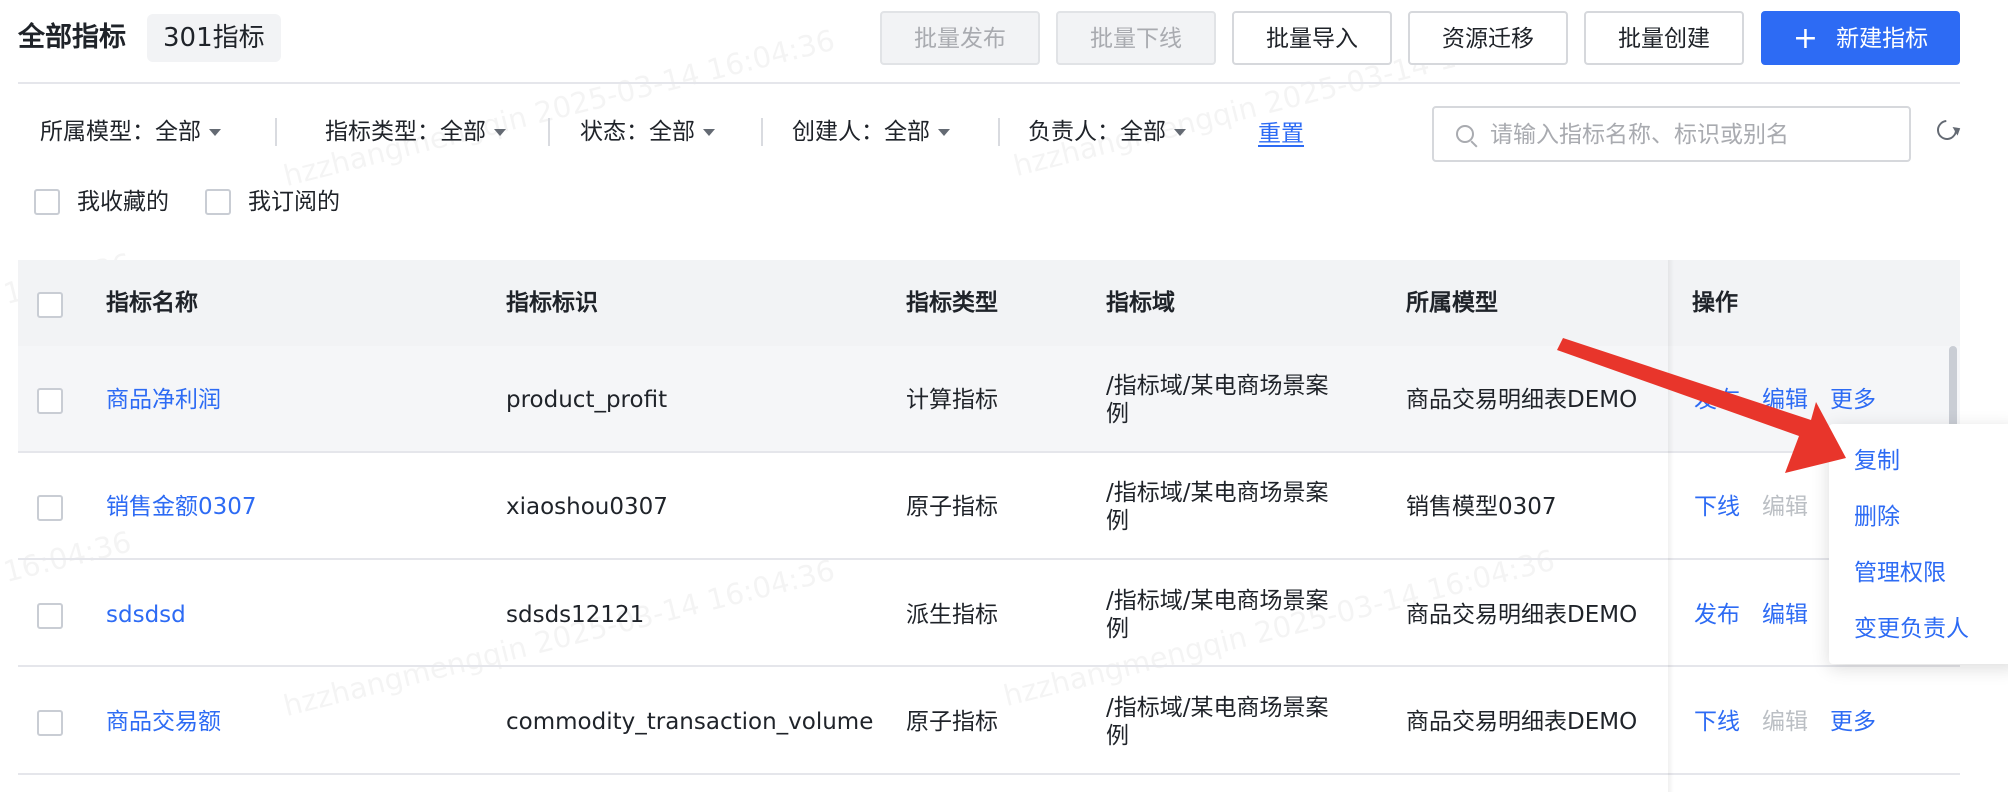 This screenshot has width=2008, height=792. I want to click on new-metric-label: 新建指标, so click(1882, 39).